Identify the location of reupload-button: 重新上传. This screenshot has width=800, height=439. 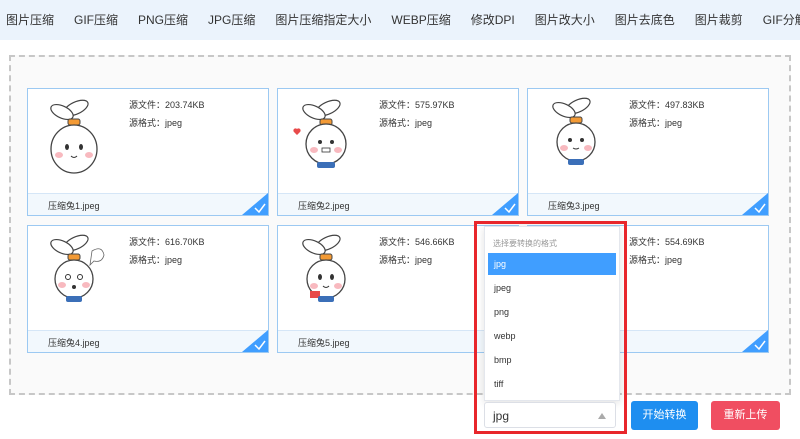
(745, 415).